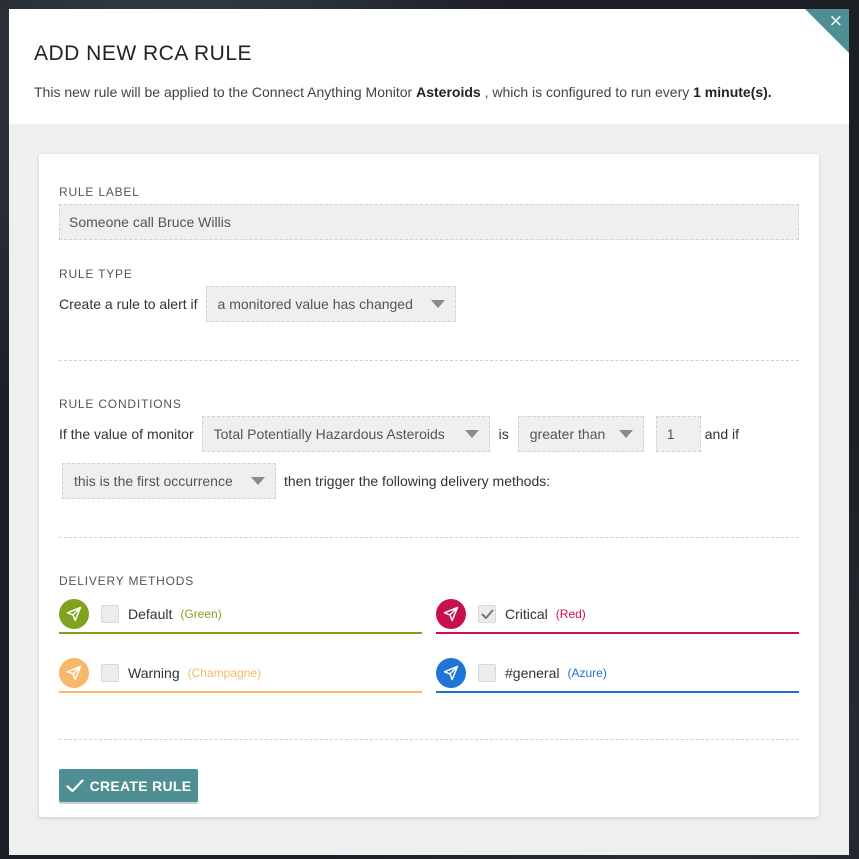 The image size is (859, 859). I want to click on rule-type-selected: a monitored value has changed, so click(315, 304).